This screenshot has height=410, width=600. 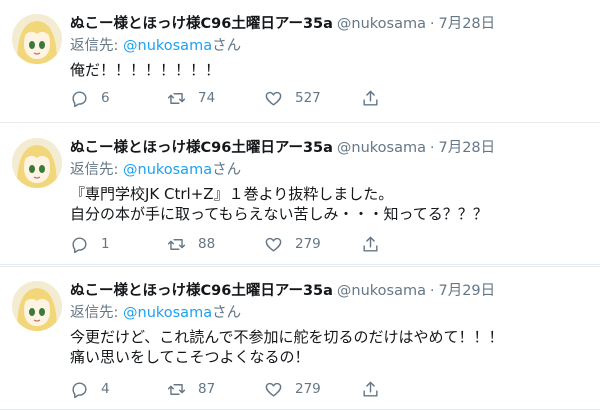 I want to click on retweet-button: 87, so click(x=215, y=389).